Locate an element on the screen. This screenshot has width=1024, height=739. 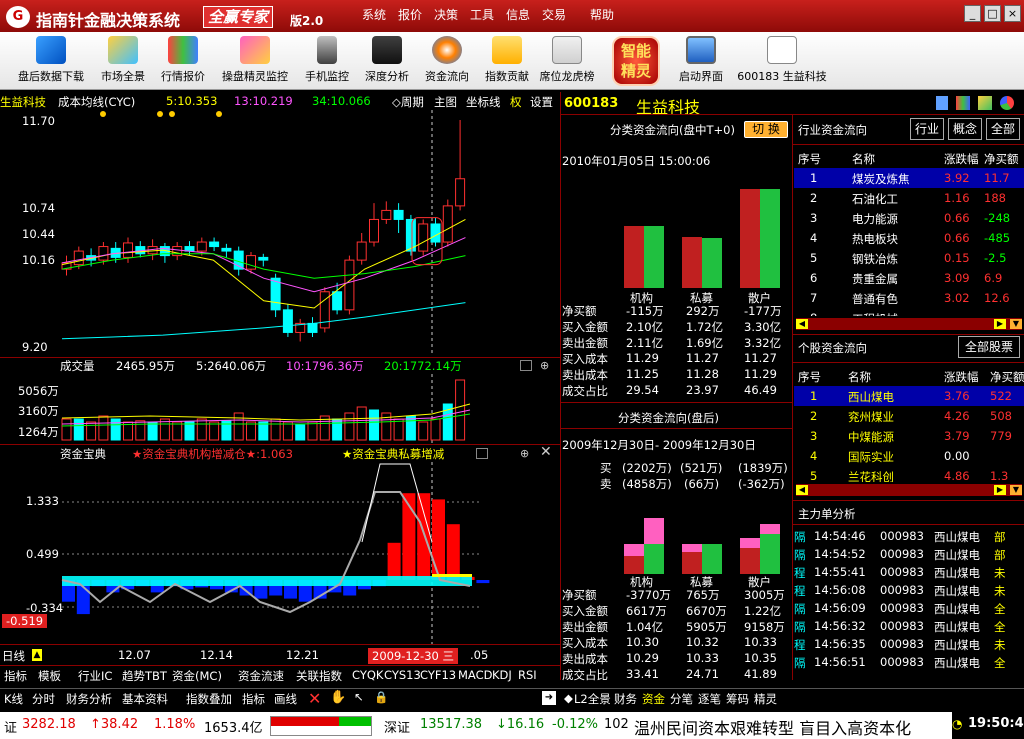
menu-help: 帮助 is located at coordinates (602, 14).